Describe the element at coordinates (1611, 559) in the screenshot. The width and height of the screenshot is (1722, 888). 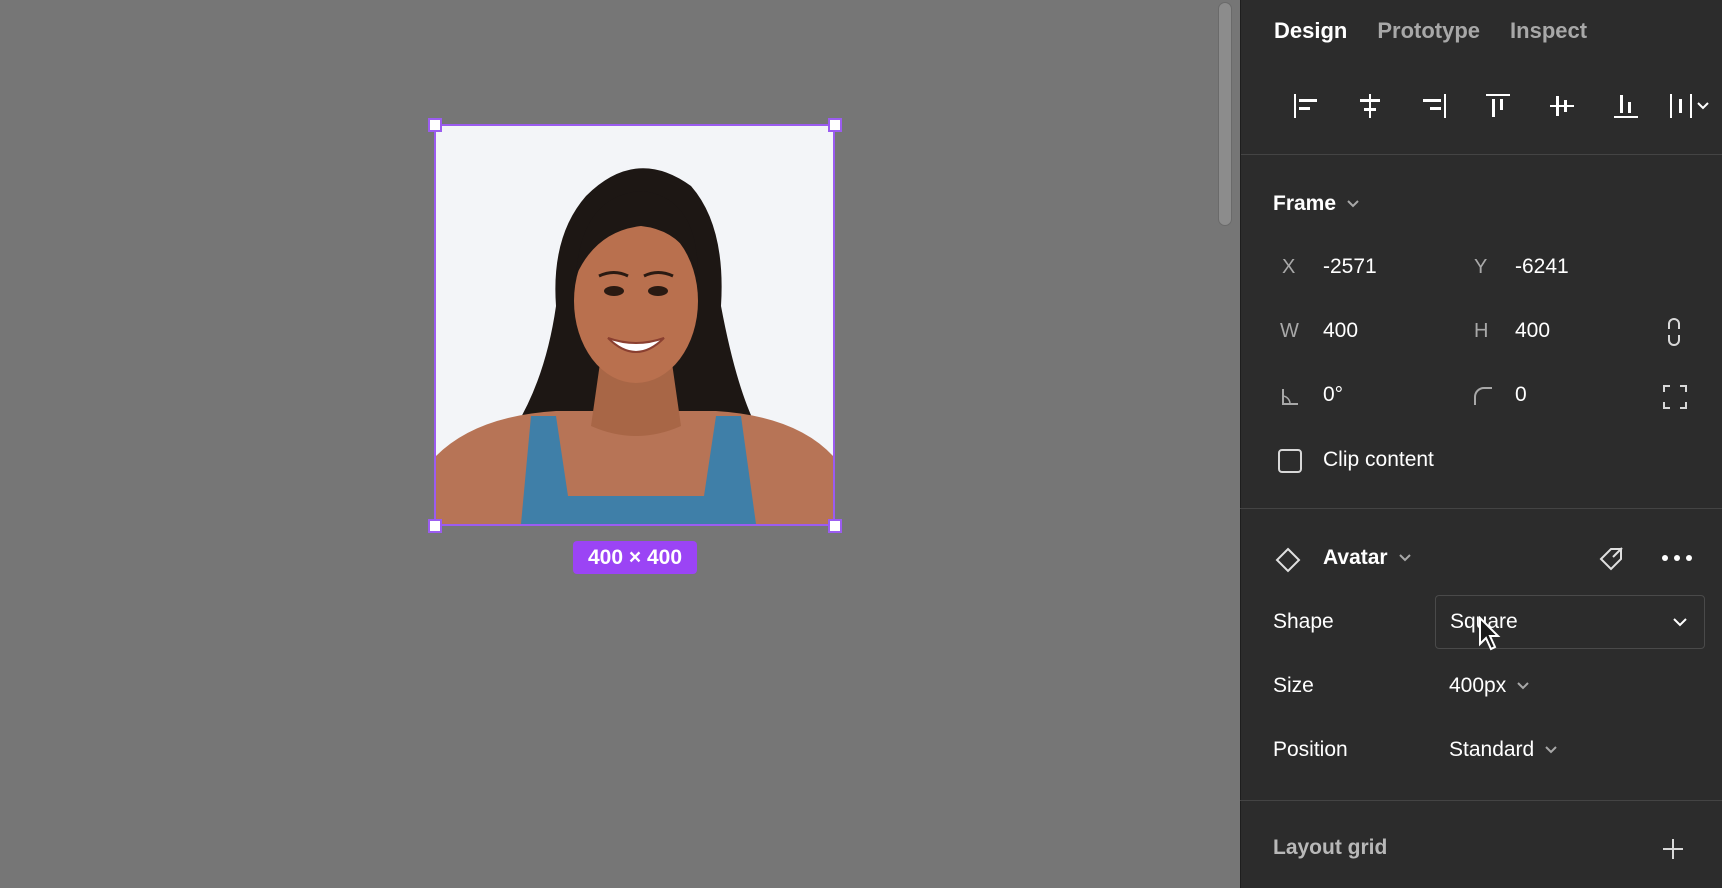
I see `go-to-main-component-icon` at that location.